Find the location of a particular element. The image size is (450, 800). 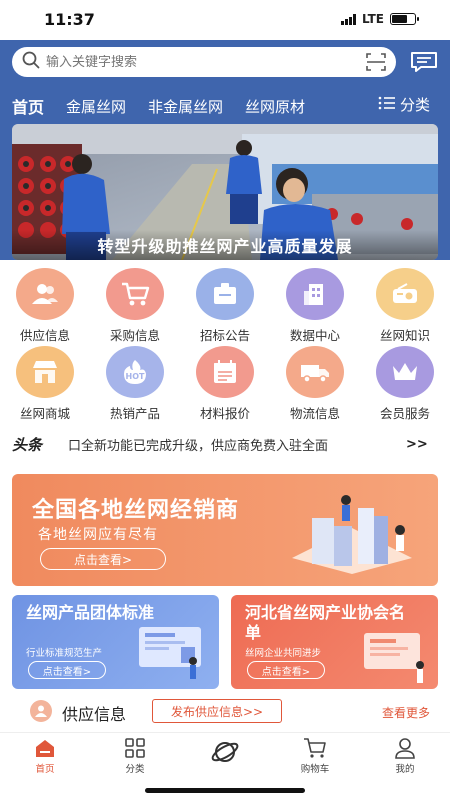

radio-icon is located at coordinates (405, 294).